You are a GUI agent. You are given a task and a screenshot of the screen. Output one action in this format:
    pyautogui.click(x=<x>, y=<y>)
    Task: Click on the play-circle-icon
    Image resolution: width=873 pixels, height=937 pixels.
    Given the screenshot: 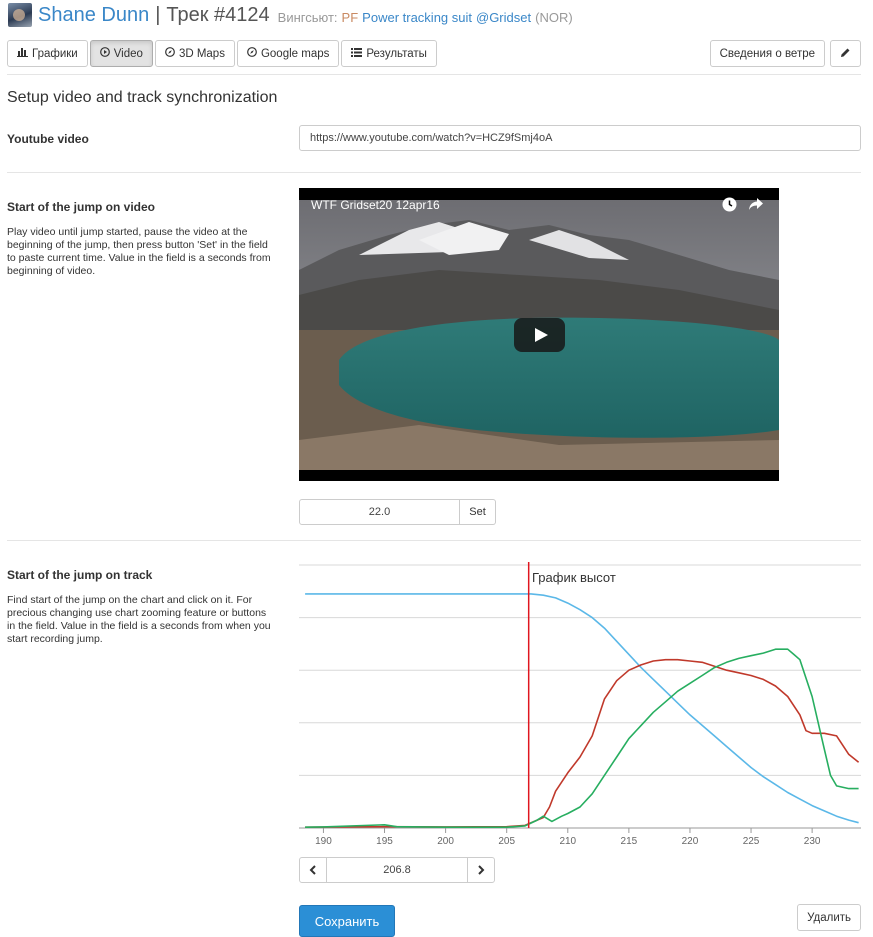 What is the action you would take?
    pyautogui.click(x=104, y=53)
    